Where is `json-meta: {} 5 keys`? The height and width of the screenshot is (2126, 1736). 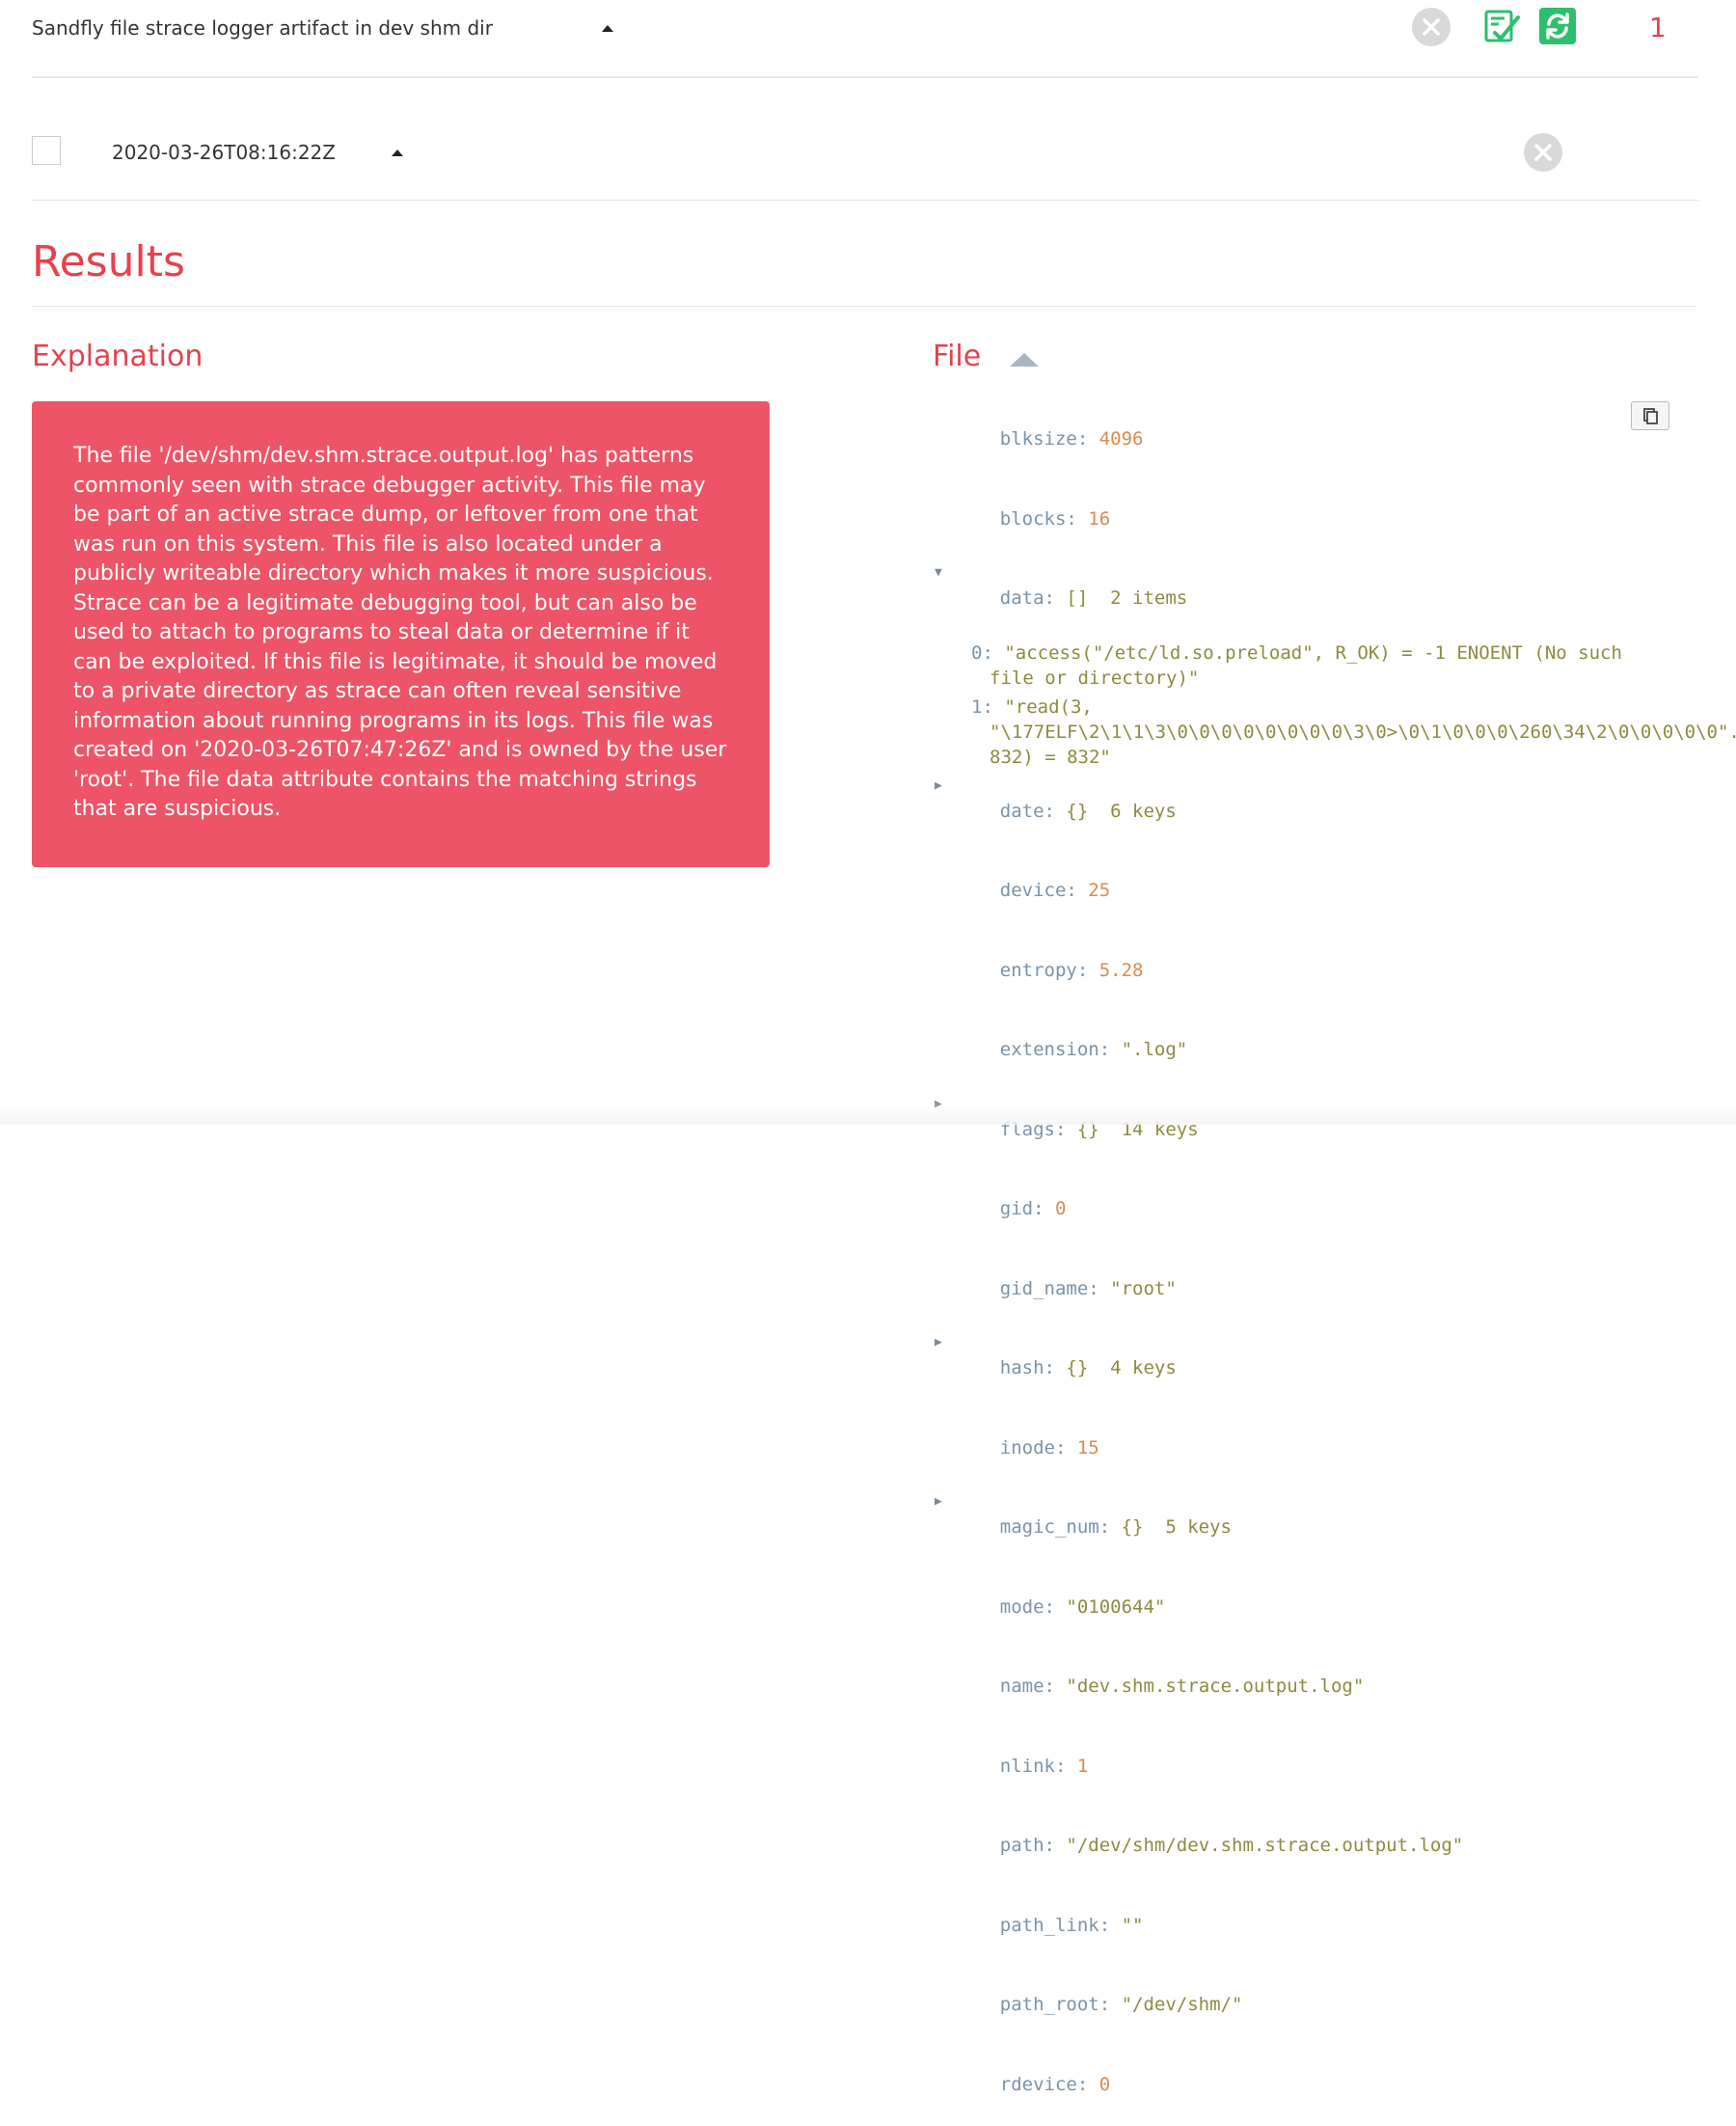 json-meta: {} 5 keys is located at coordinates (1177, 1527).